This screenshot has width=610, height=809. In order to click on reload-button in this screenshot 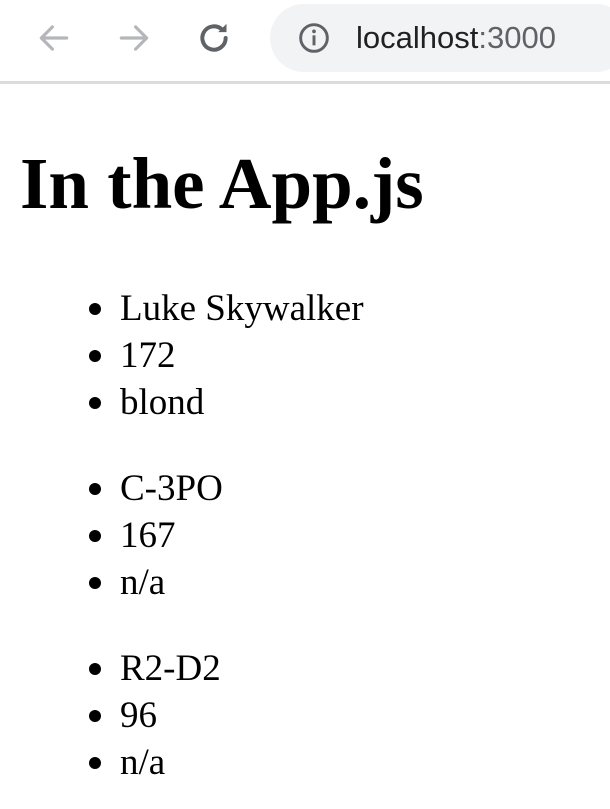, I will do `click(214, 38)`.